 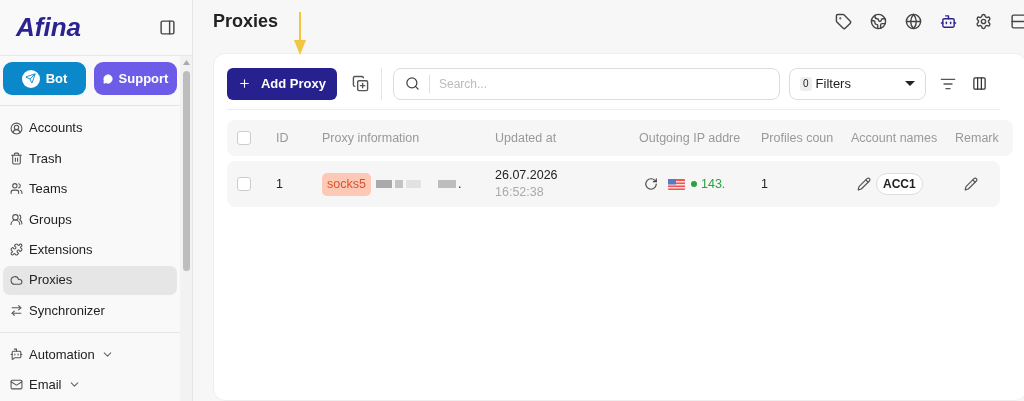 I want to click on nav-item: Proxies, so click(x=90, y=280).